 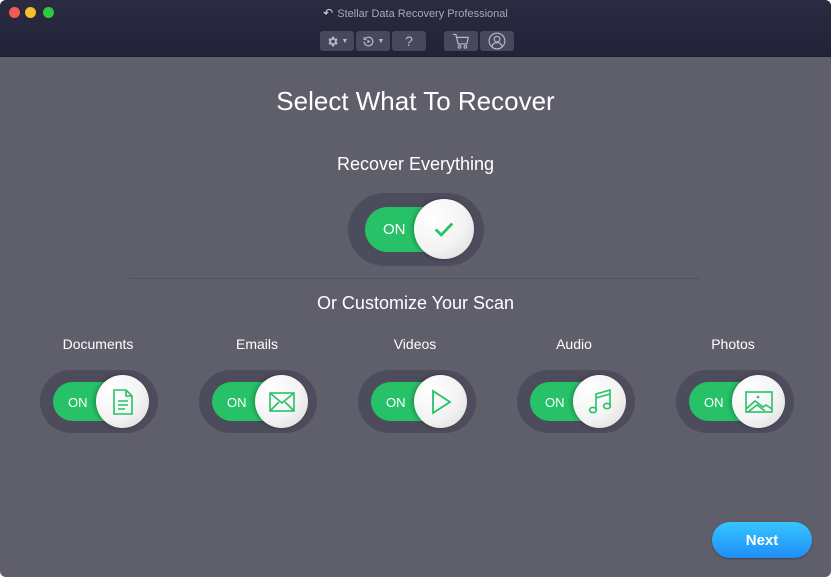 I want to click on videos-toggle: ON, so click(x=417, y=401).